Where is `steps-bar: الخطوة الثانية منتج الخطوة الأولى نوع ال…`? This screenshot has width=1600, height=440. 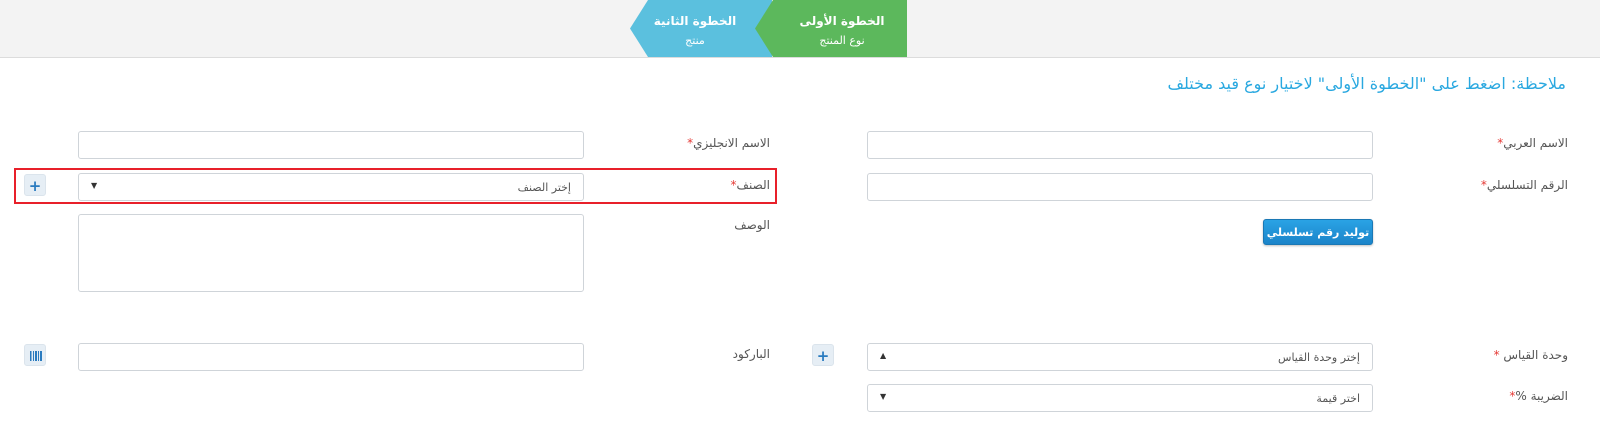
steps-bar: الخطوة الثانية منتج الخطوة الأولى نوع ال… is located at coordinates (800, 29).